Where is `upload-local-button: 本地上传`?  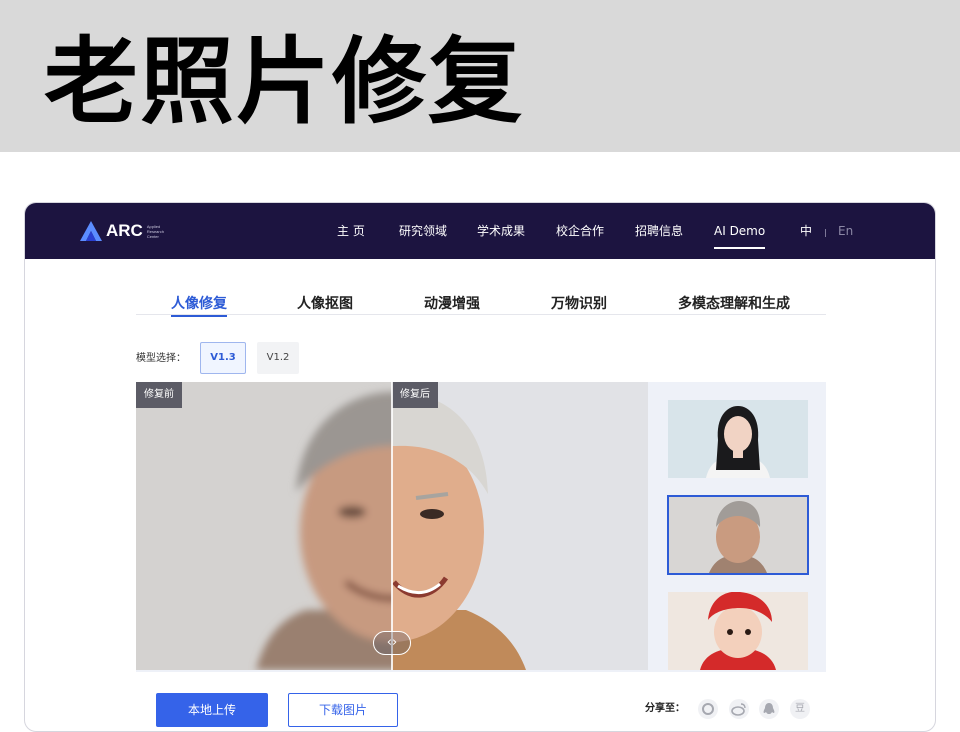
upload-local-button: 本地上传 is located at coordinates (212, 710).